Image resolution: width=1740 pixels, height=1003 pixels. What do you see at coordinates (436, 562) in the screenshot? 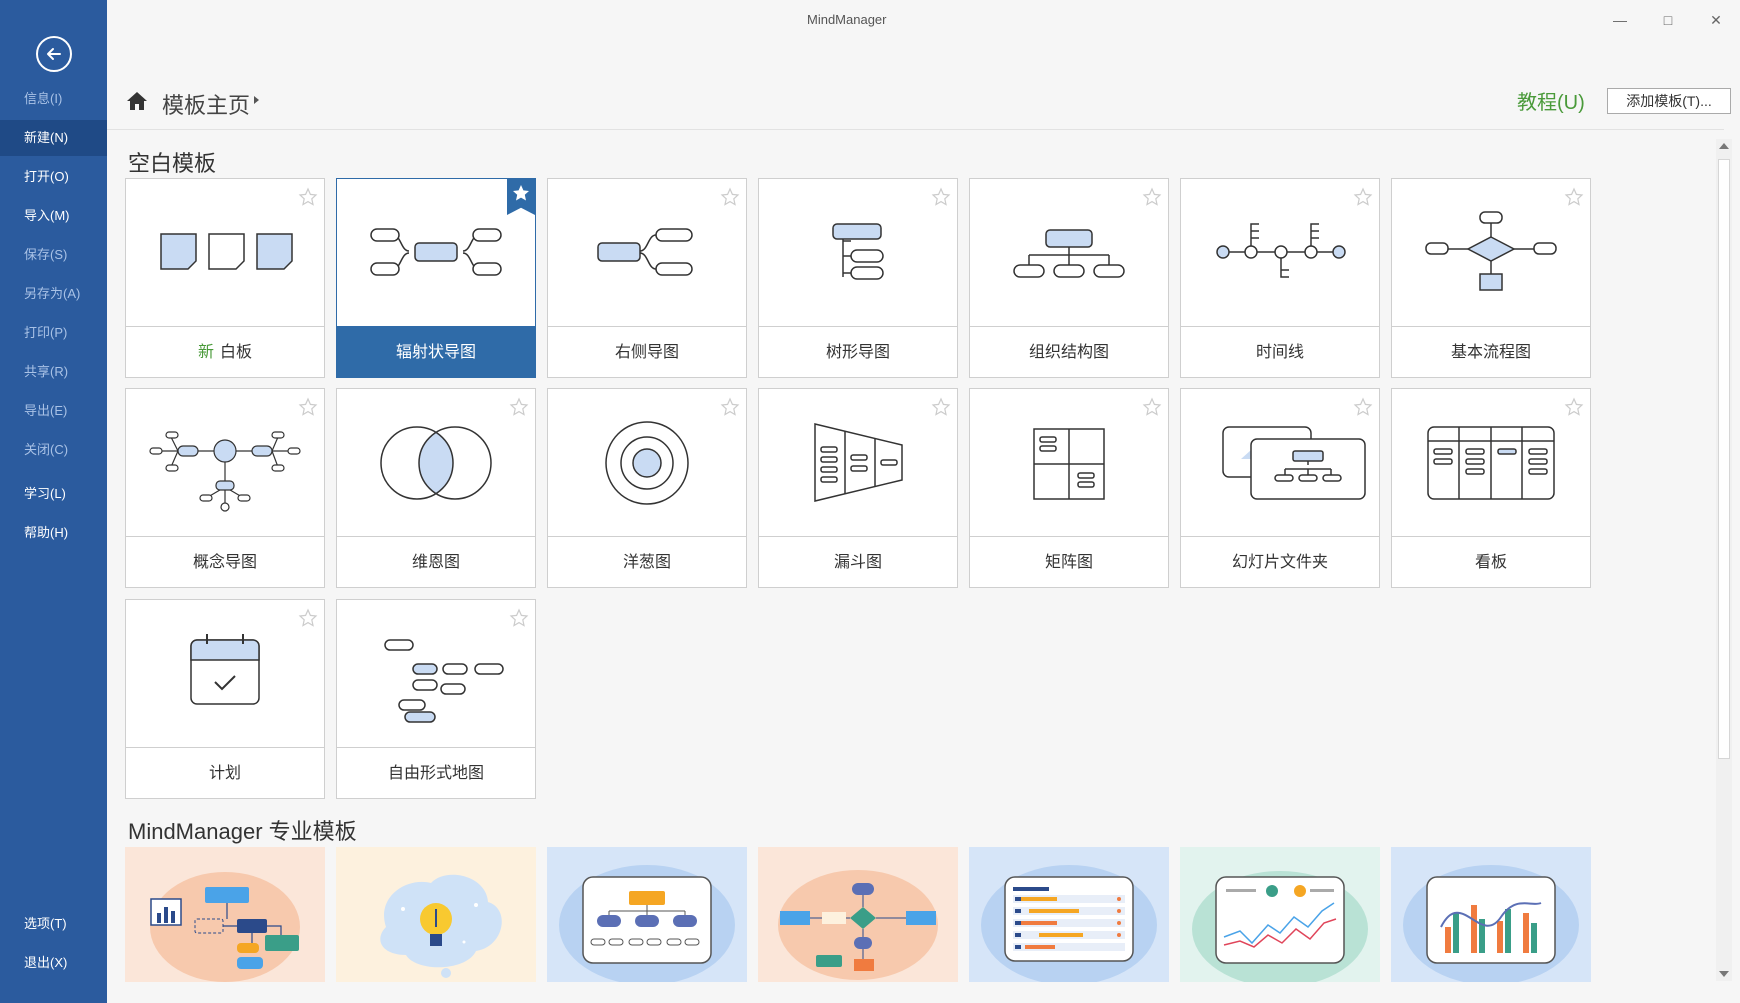
I see `template-label: 维恩图` at bounding box center [436, 562].